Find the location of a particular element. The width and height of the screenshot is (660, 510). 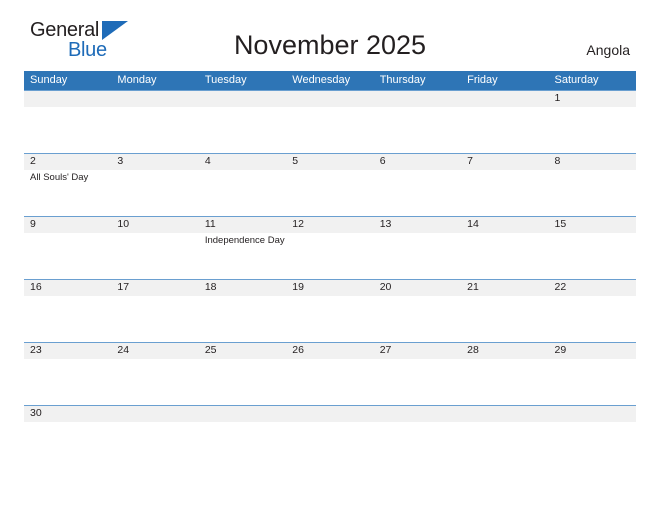

day-number: 4 is located at coordinates (242, 162).